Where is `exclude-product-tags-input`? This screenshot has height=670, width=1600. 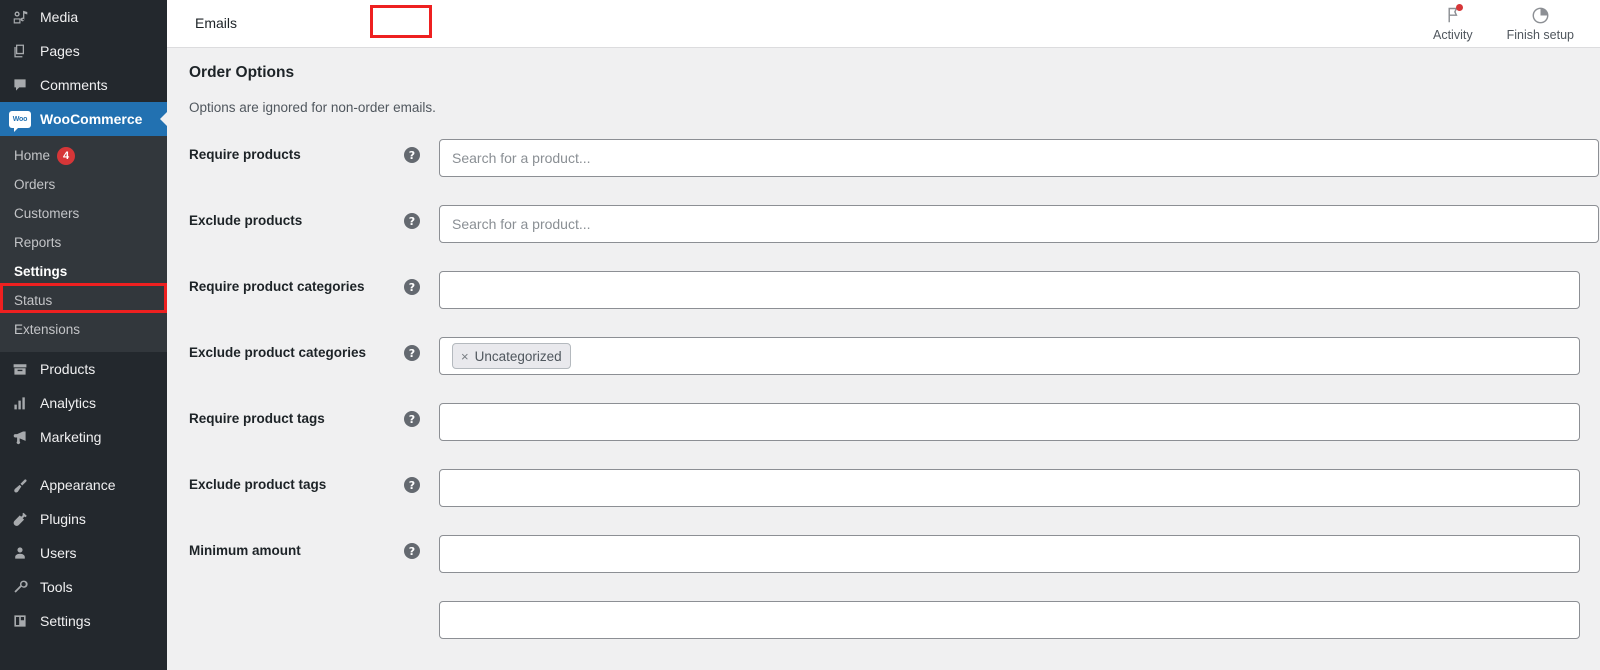 exclude-product-tags-input is located at coordinates (1009, 488).